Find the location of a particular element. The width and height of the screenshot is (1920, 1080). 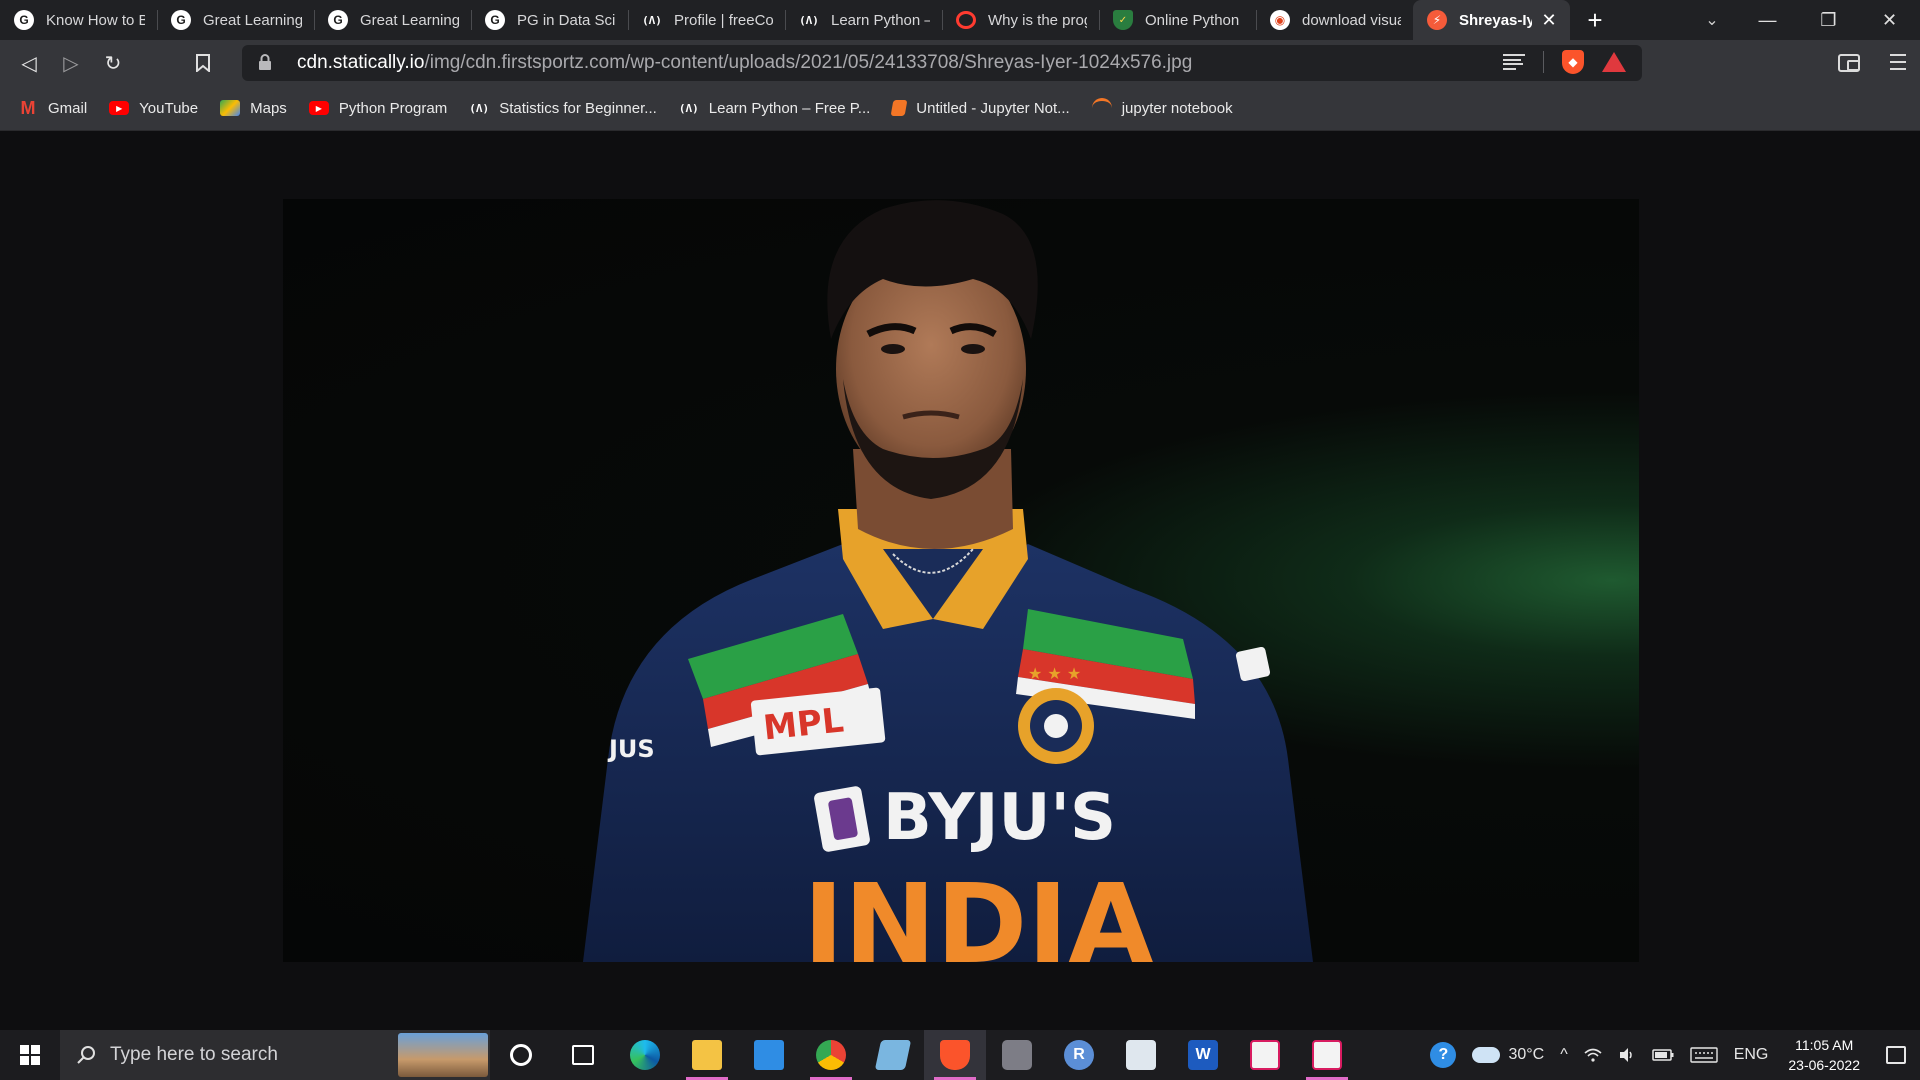

taskbar-search: Type here to search is located at coordinates (275, 1055).